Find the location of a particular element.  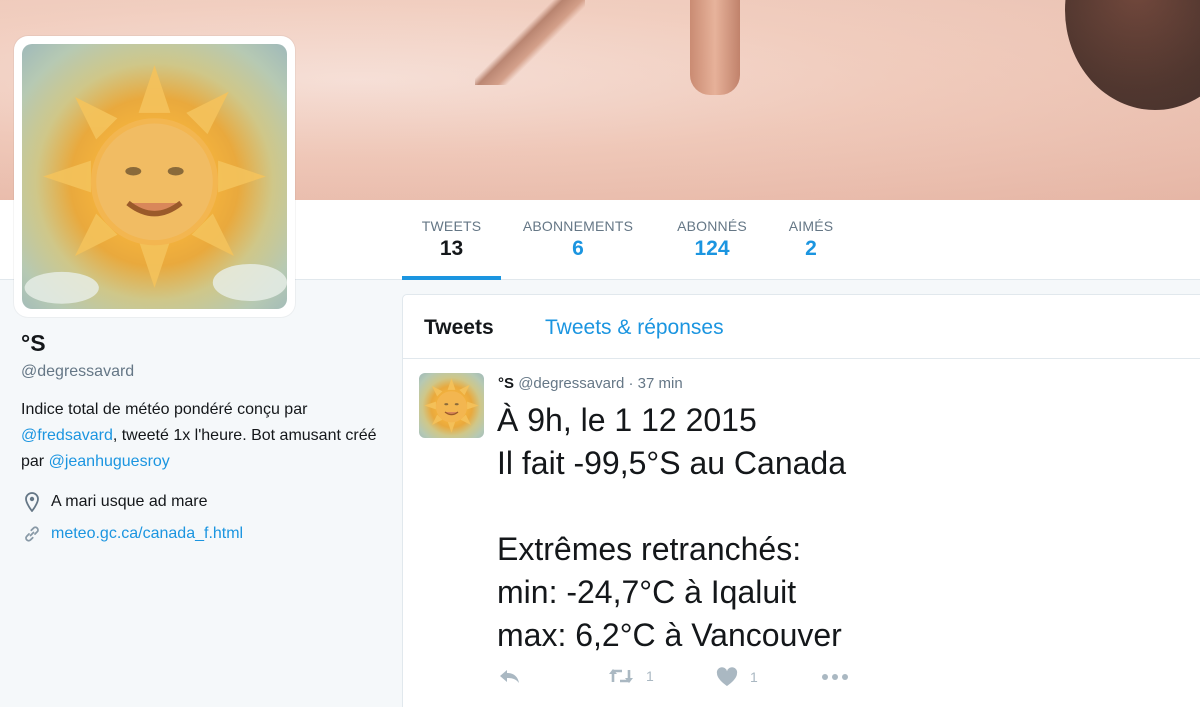

tweet-author-name: °S is located at coordinates (506, 383).